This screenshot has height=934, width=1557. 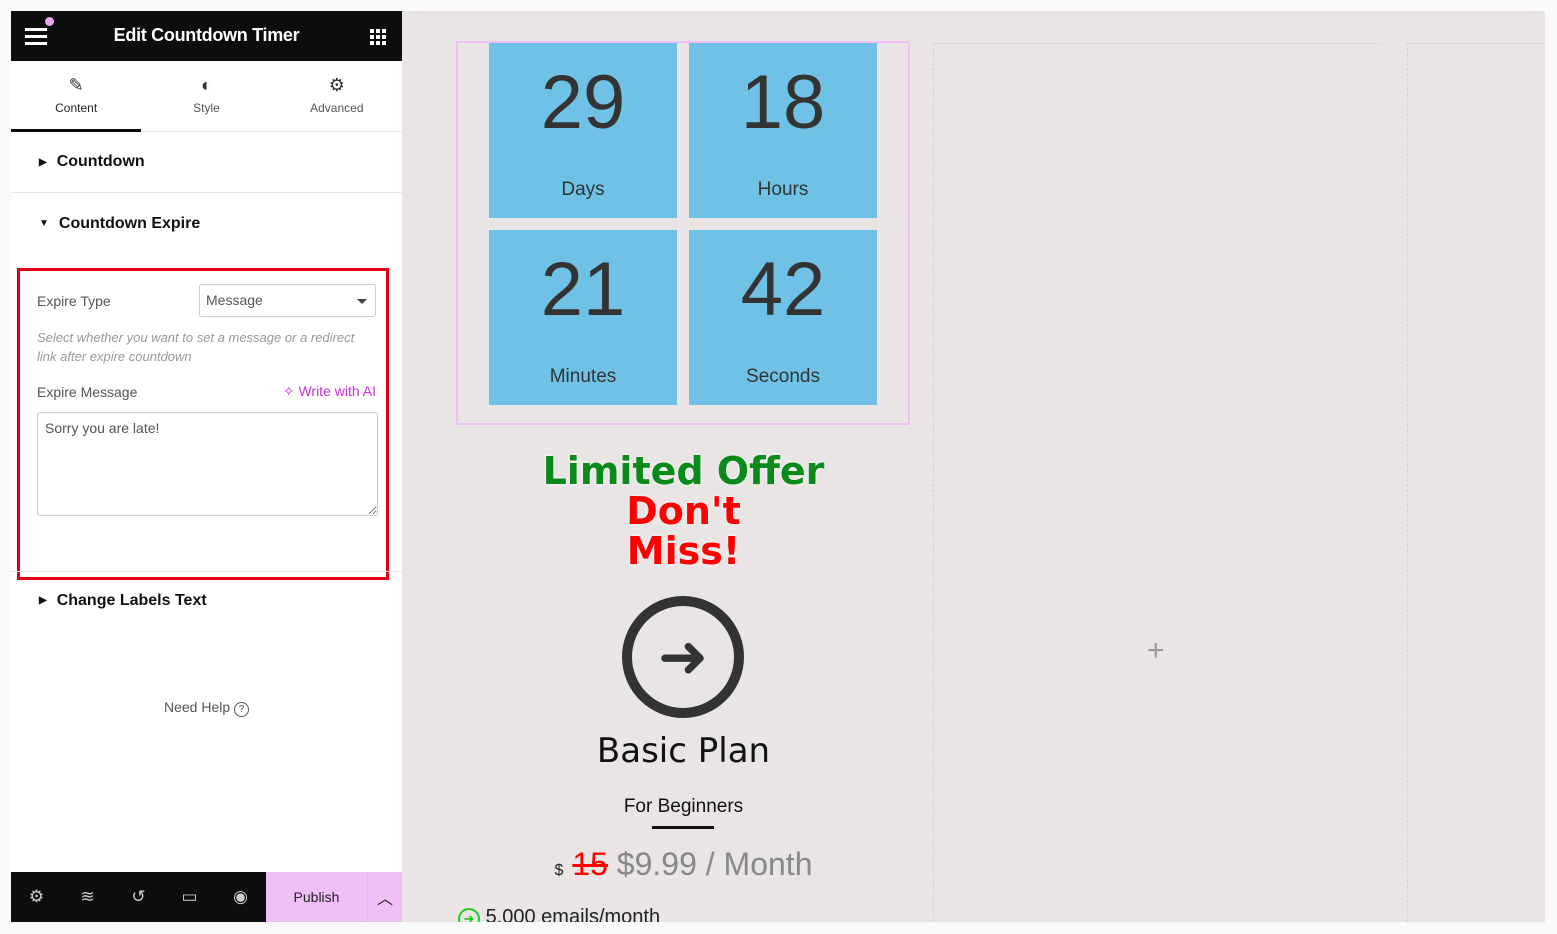 I want to click on responsive-icon: ▭, so click(x=189, y=897).